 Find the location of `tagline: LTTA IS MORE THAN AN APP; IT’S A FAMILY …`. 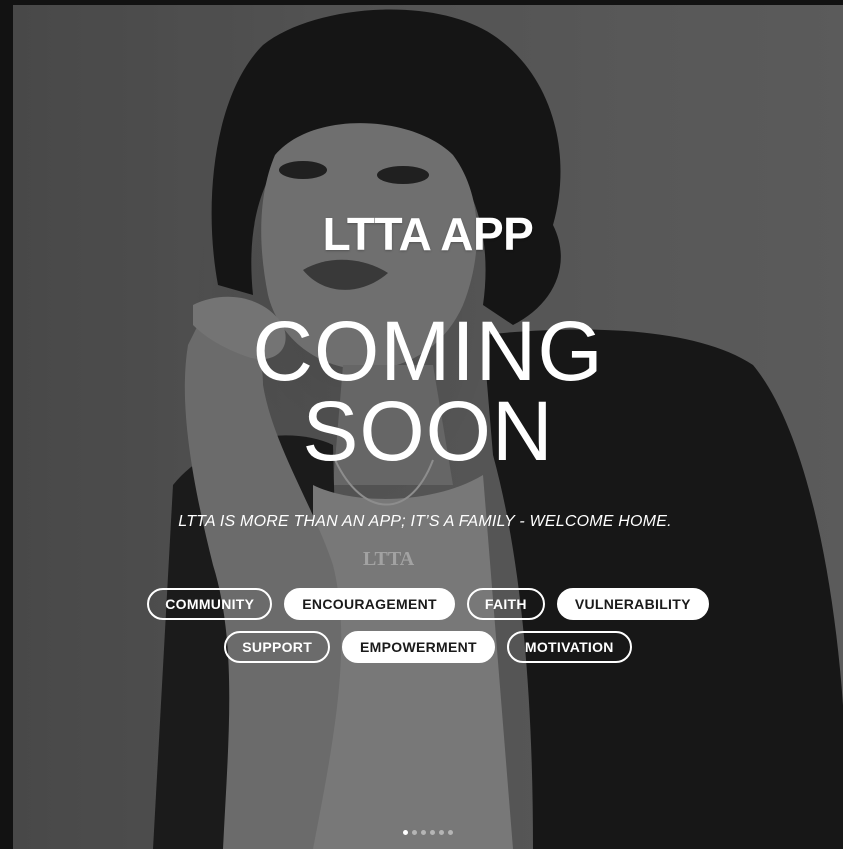

tagline: LTTA IS MORE THAN AN APP; IT’S A FAMILY … is located at coordinates (425, 521).